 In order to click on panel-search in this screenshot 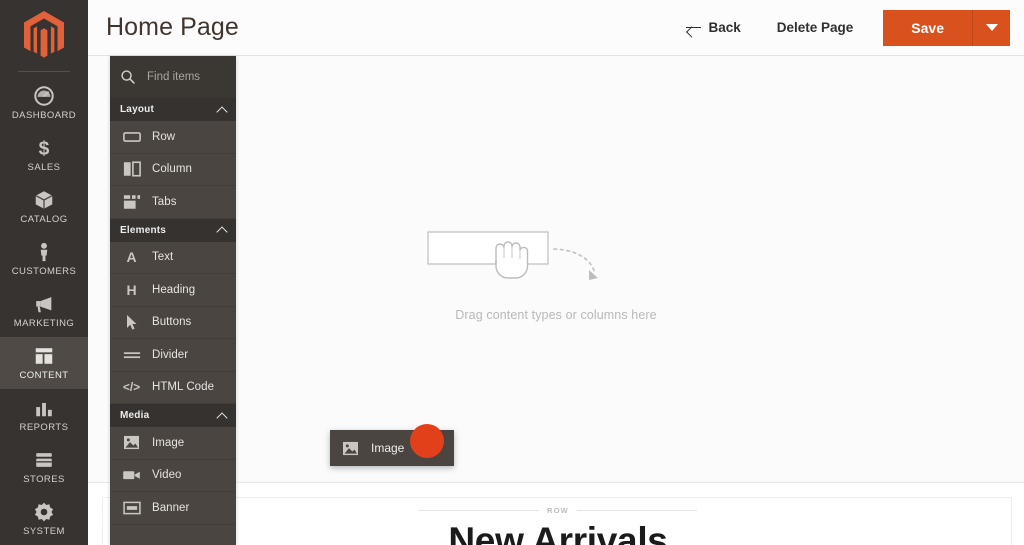, I will do `click(173, 77)`.